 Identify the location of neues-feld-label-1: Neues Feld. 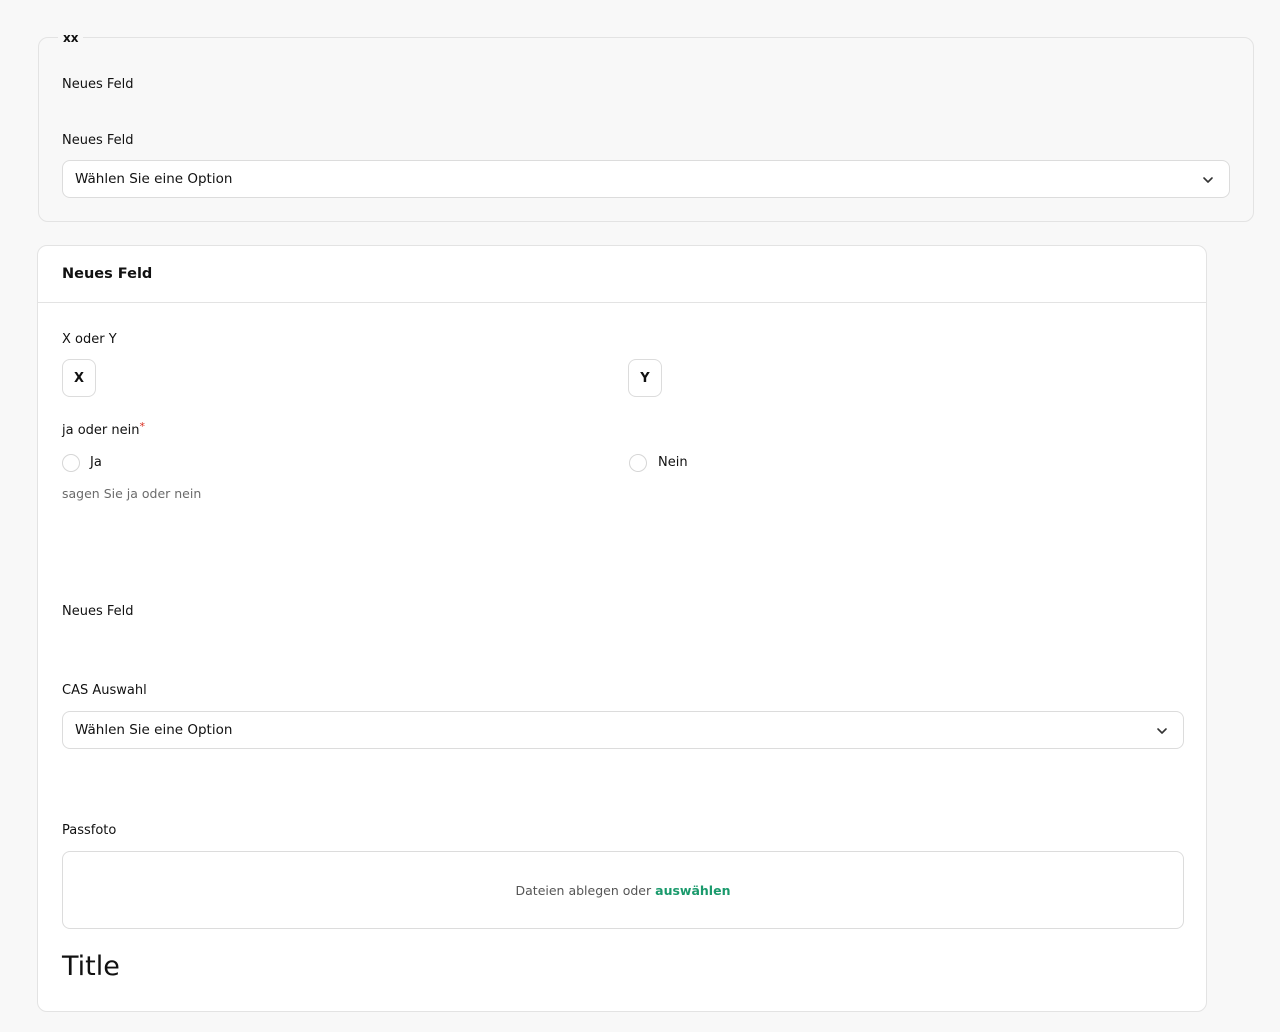
(98, 84).